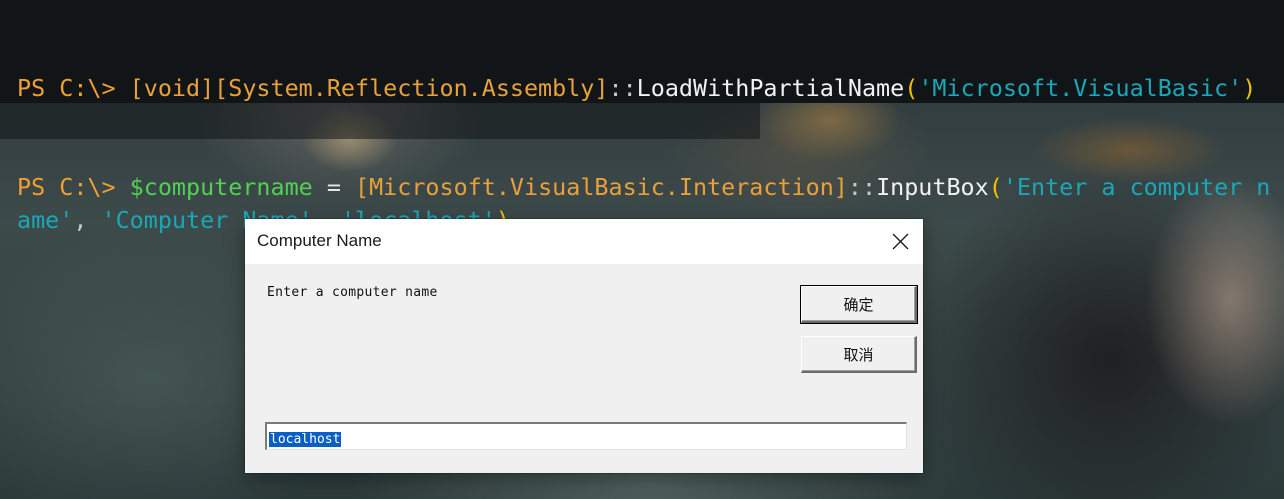  Describe the element at coordinates (352, 292) in the screenshot. I see `dialog-prompt: Enter a computer name` at that location.